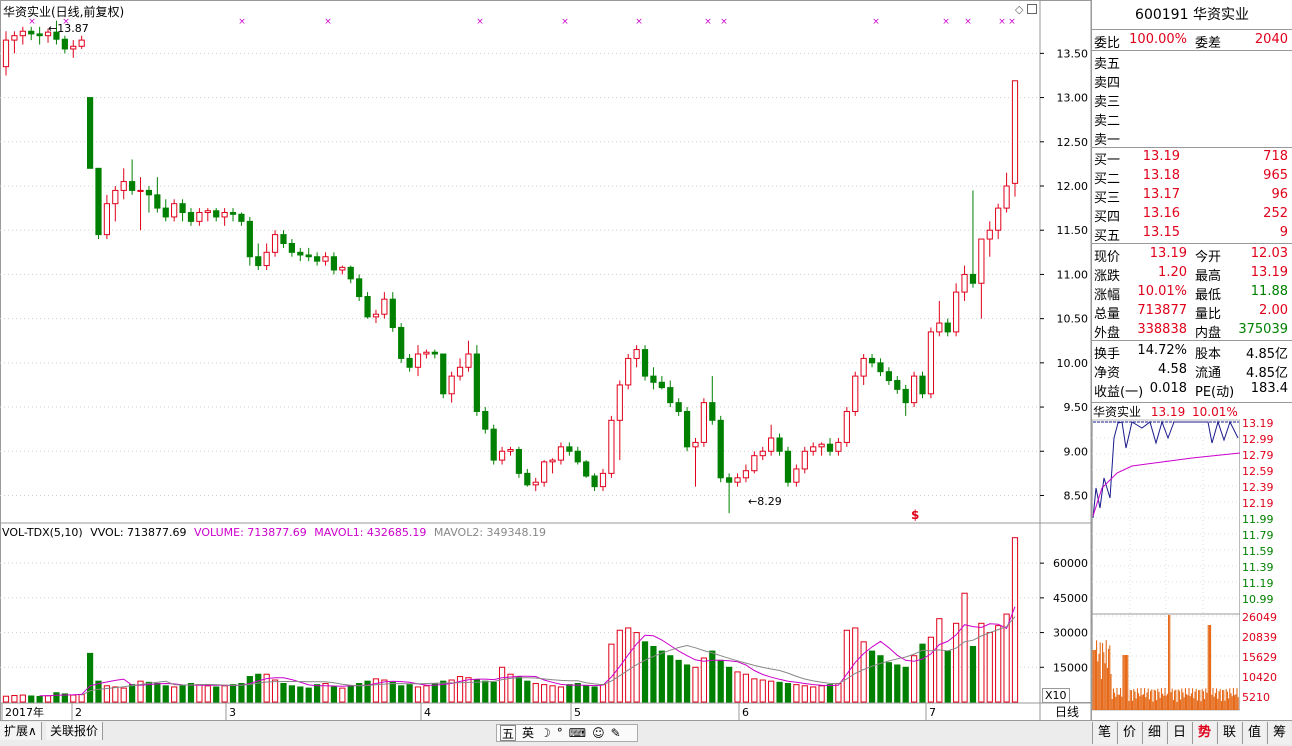 This screenshot has height=746, width=1292. I want to click on volume-tick-label: 30000, so click(1070, 633).